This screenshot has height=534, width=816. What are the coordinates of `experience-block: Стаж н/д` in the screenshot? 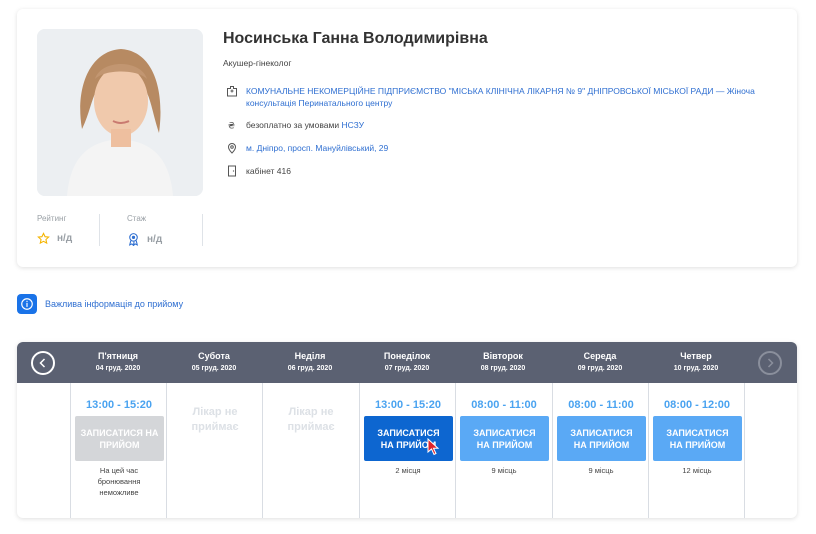 It's located at (144, 230).